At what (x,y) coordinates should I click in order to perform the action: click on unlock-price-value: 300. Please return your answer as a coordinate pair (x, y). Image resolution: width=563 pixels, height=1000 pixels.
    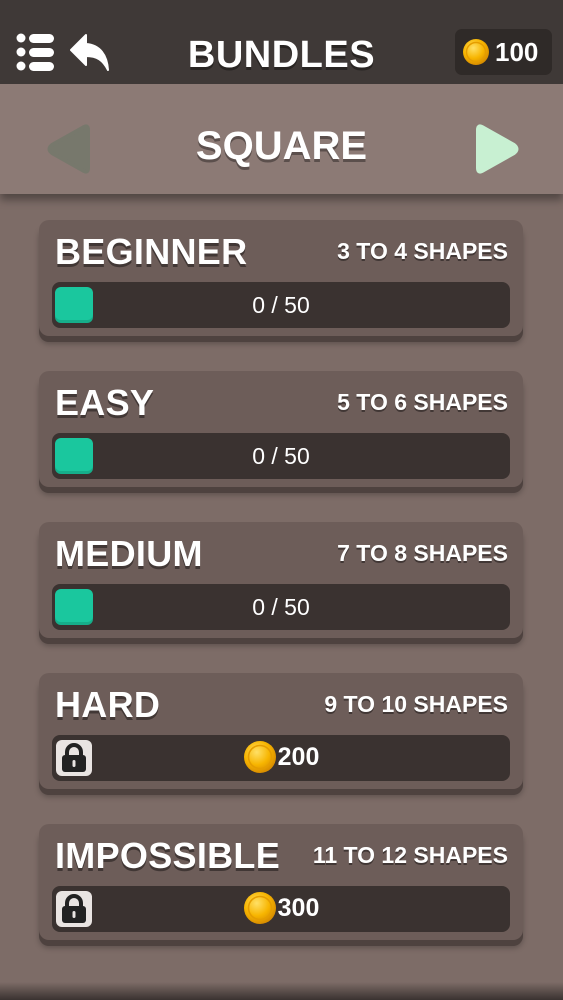
    Looking at the image, I should click on (298, 907).